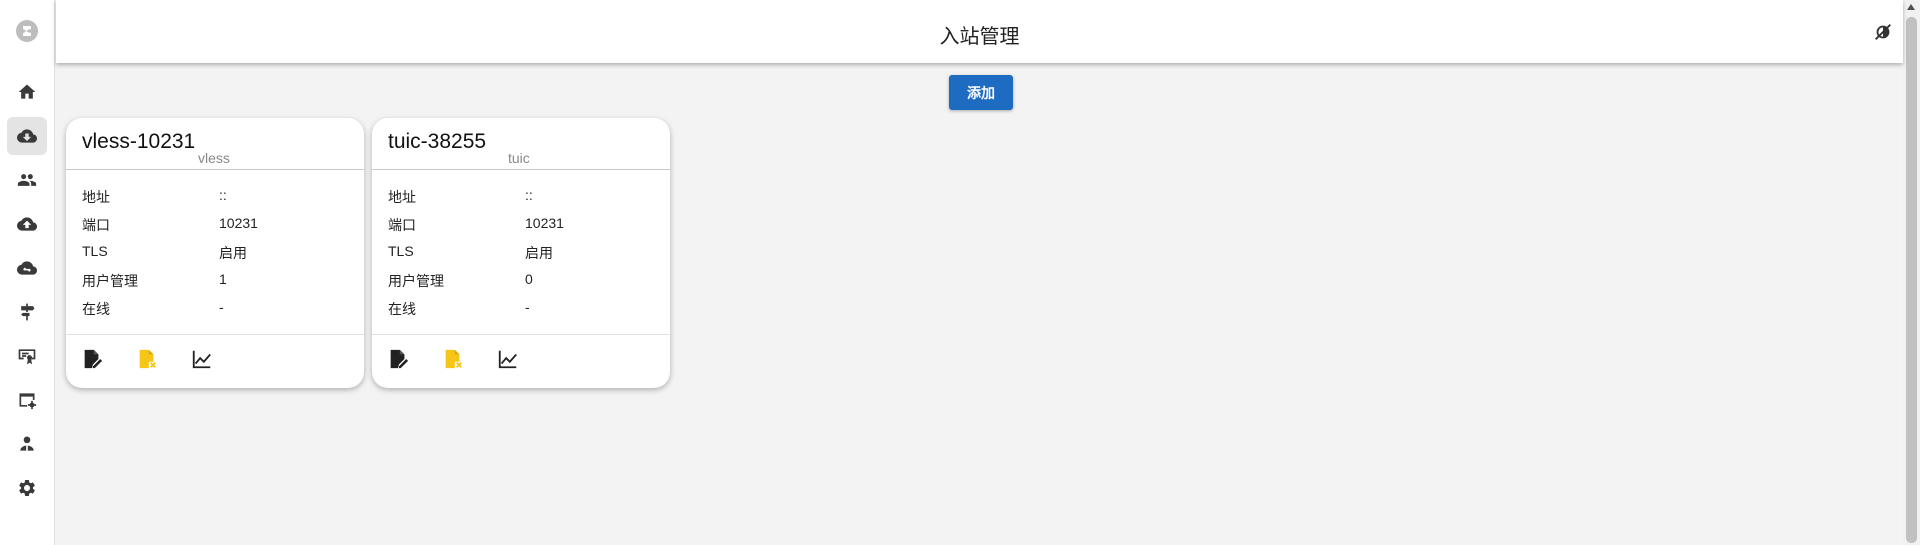 This screenshot has height=545, width=1920. I want to click on sidebar-item-home, so click(27, 92).